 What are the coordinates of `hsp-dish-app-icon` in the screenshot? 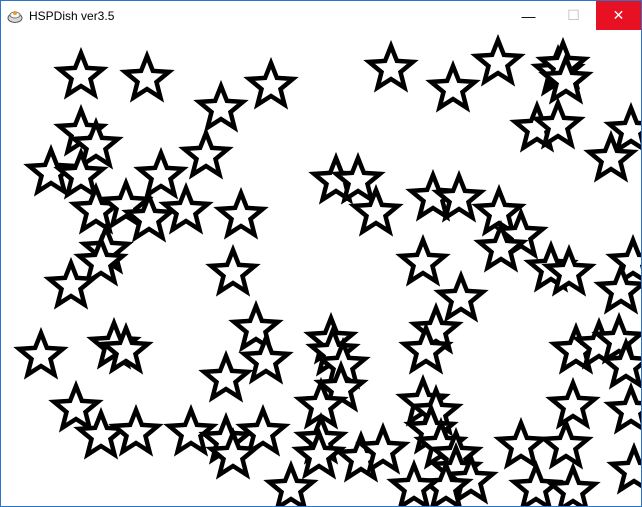 It's located at (15, 16).